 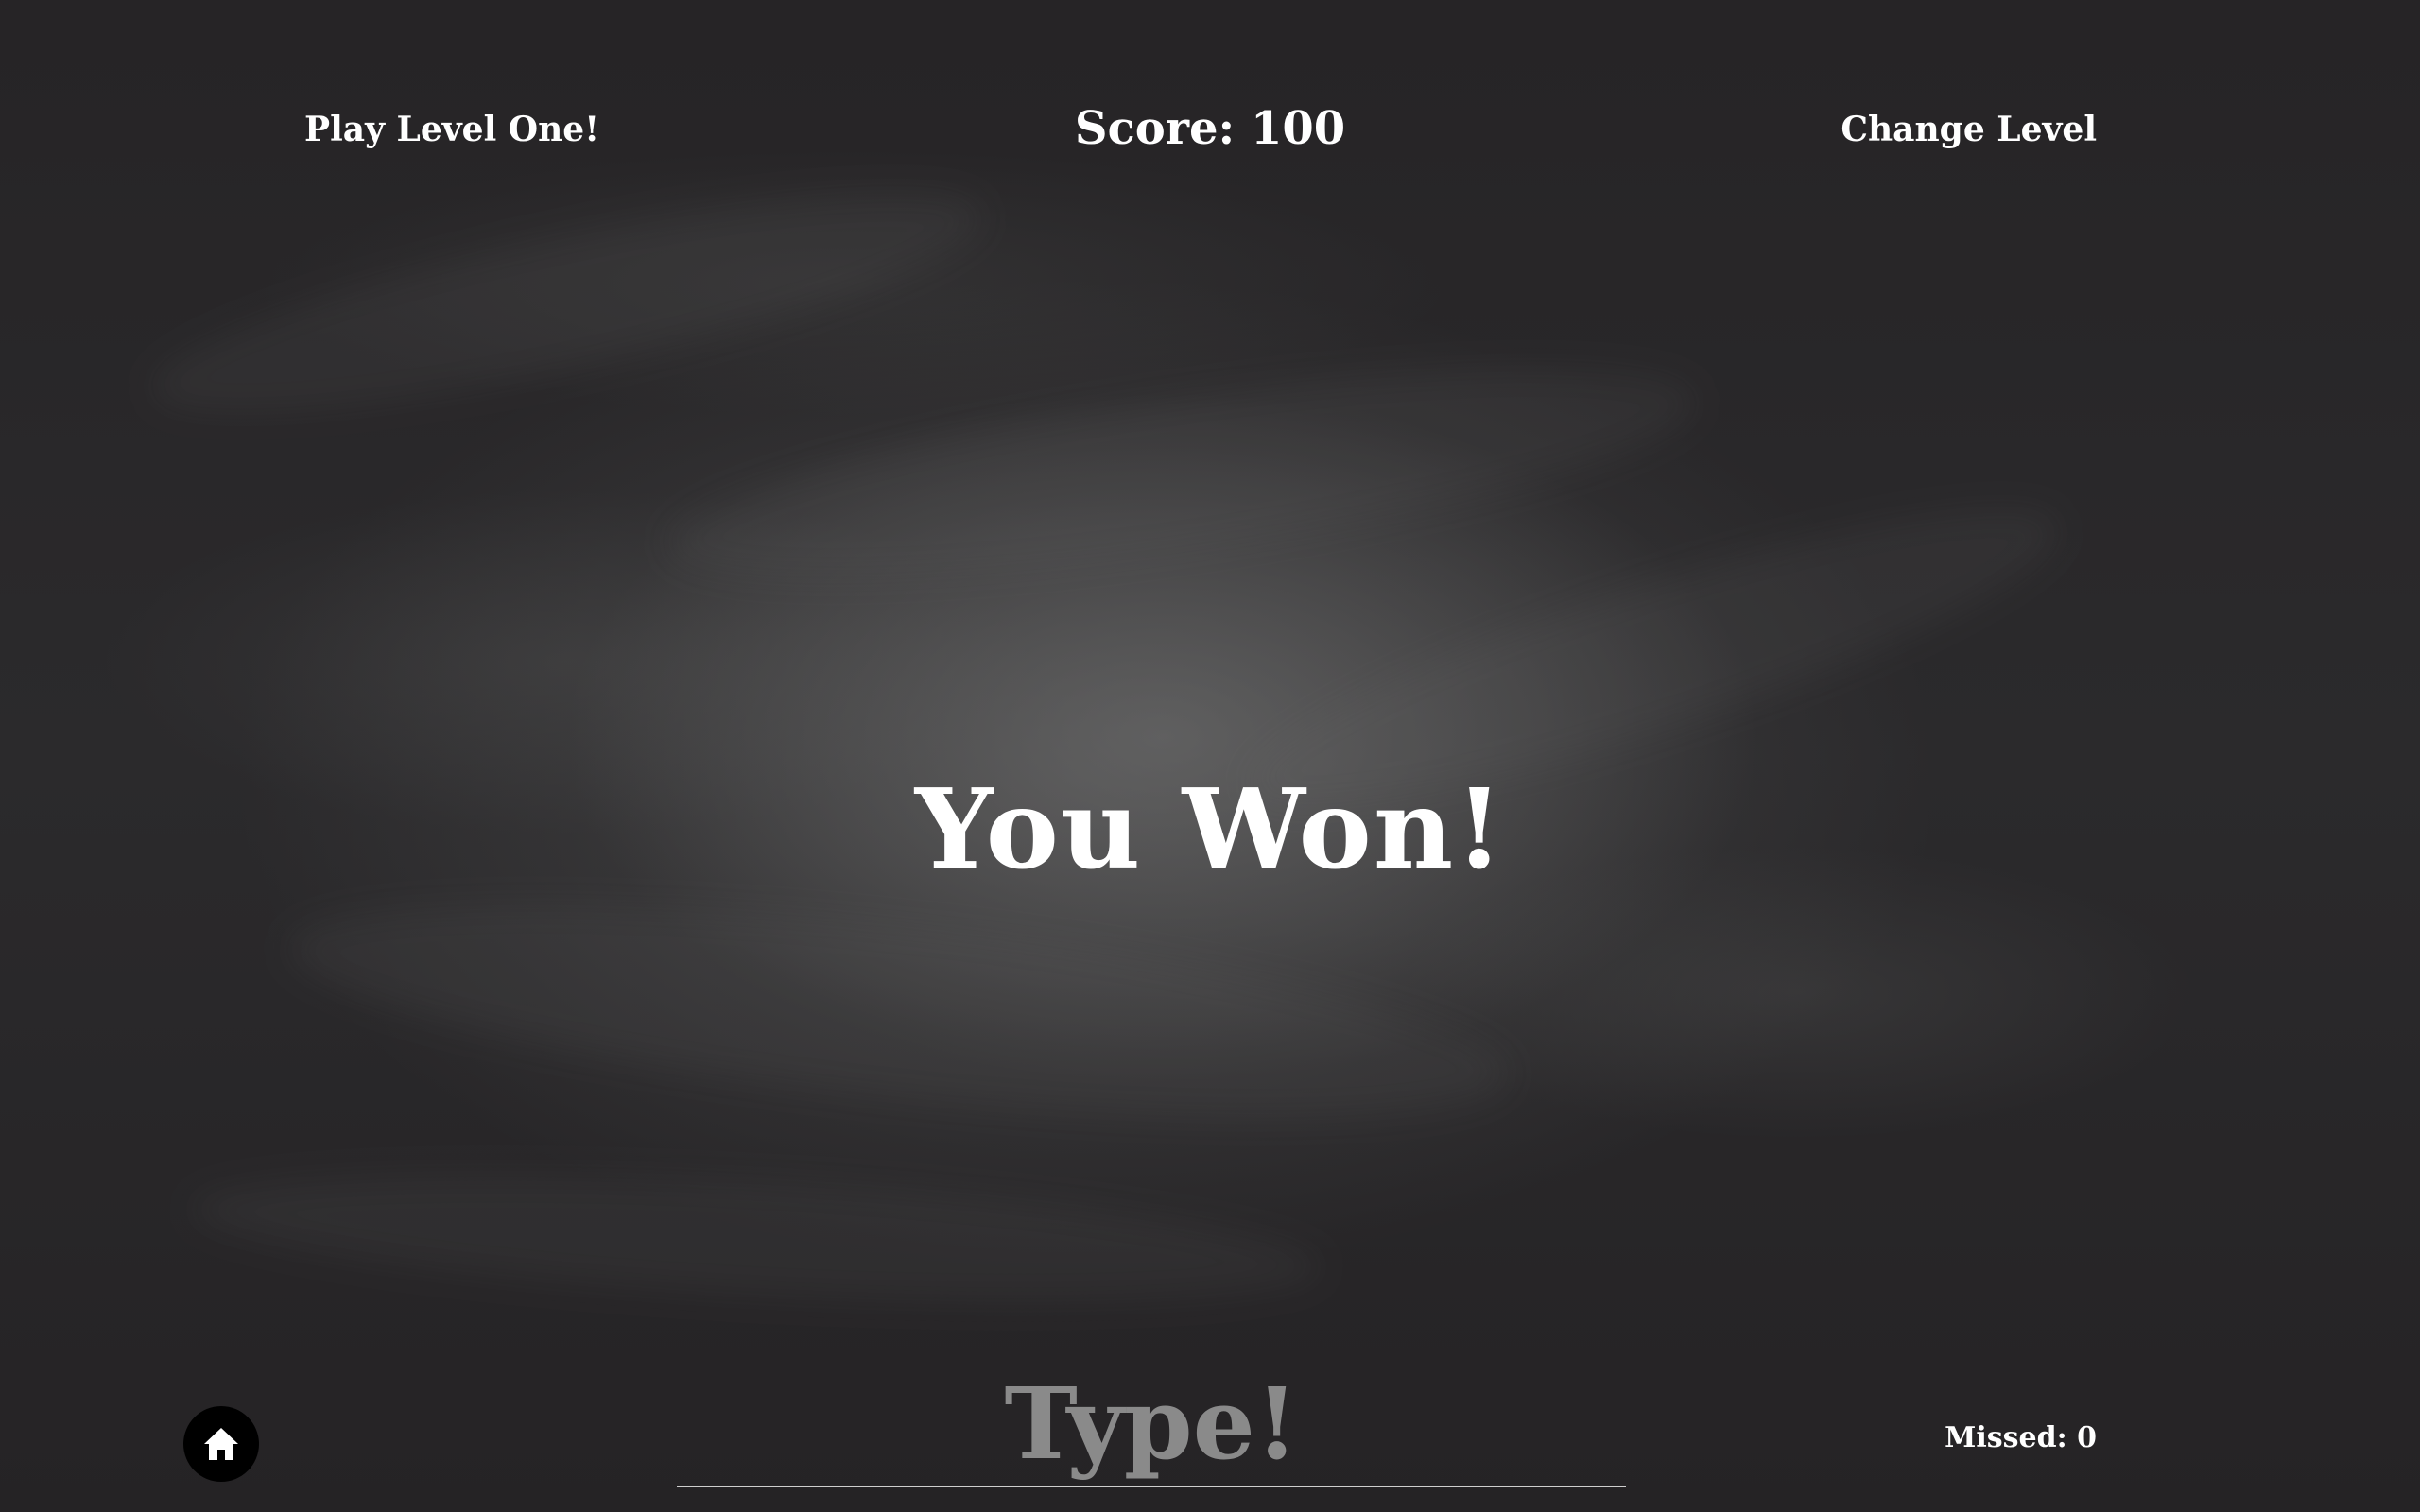 I want to click on change-level-button: Change Level, so click(x=1969, y=129).